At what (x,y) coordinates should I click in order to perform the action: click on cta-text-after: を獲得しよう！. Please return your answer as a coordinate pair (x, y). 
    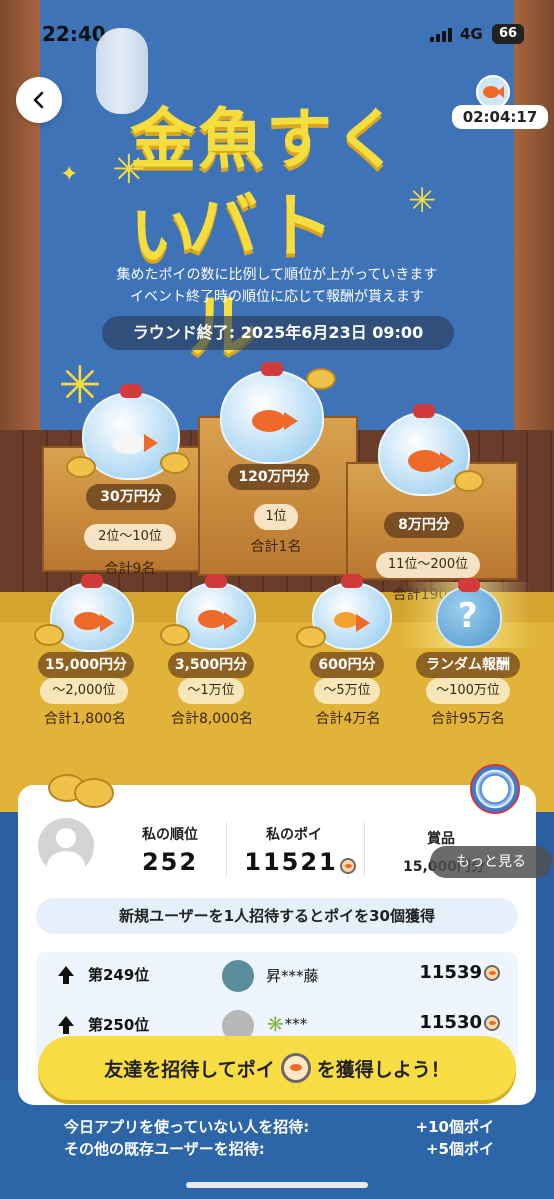
    Looking at the image, I should click on (383, 1069).